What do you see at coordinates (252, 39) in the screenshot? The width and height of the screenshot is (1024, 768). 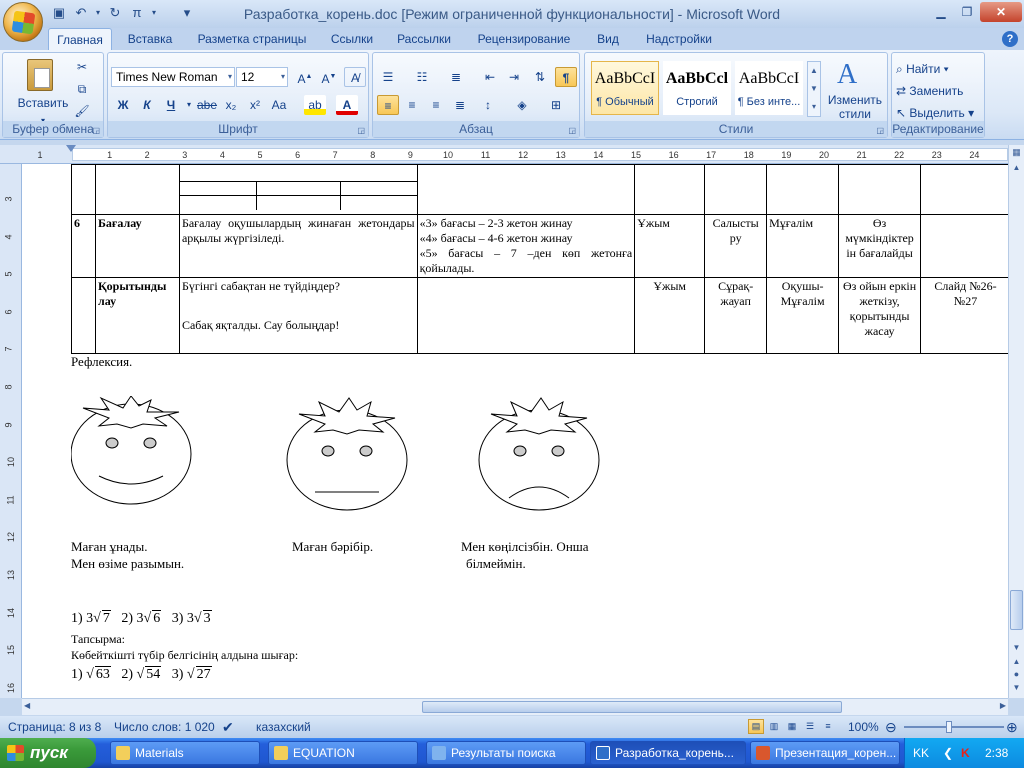 I see `tab-page-layout: Разметка страницы` at bounding box center [252, 39].